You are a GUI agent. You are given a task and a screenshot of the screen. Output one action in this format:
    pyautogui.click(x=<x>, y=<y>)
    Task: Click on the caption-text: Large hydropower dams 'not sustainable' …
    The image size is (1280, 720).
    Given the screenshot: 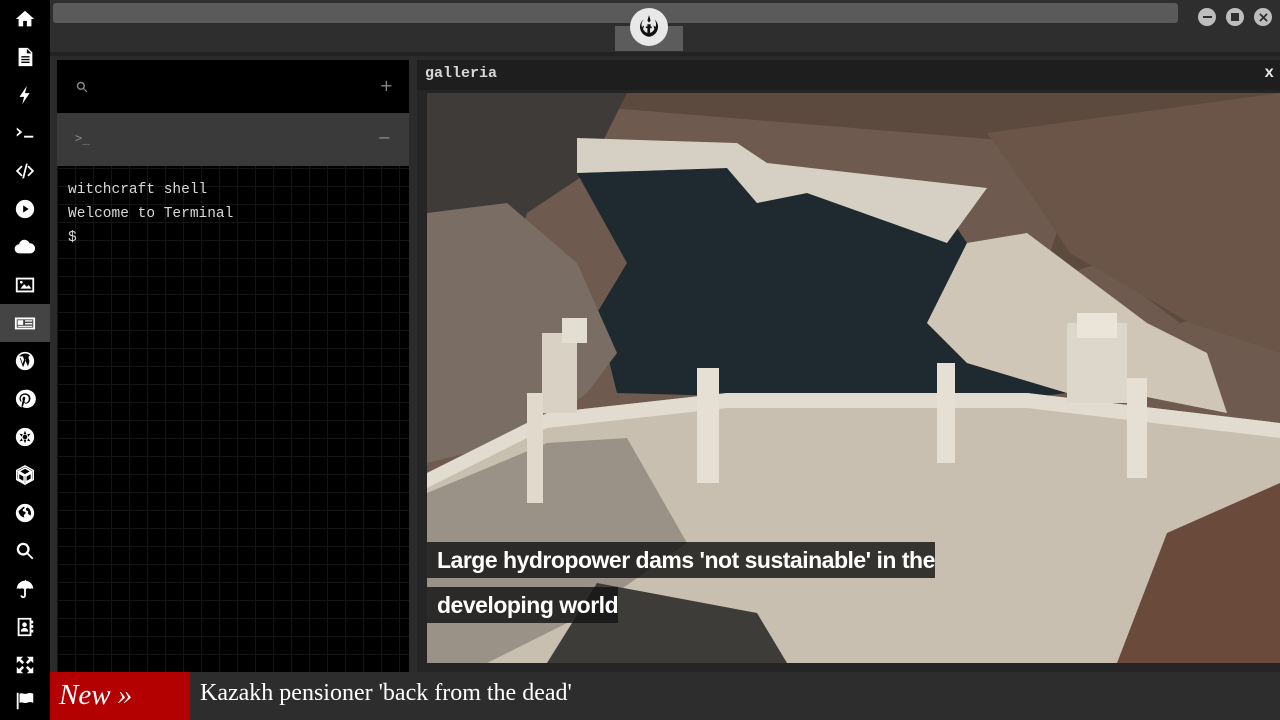 What is the action you would take?
    pyautogui.click(x=681, y=582)
    